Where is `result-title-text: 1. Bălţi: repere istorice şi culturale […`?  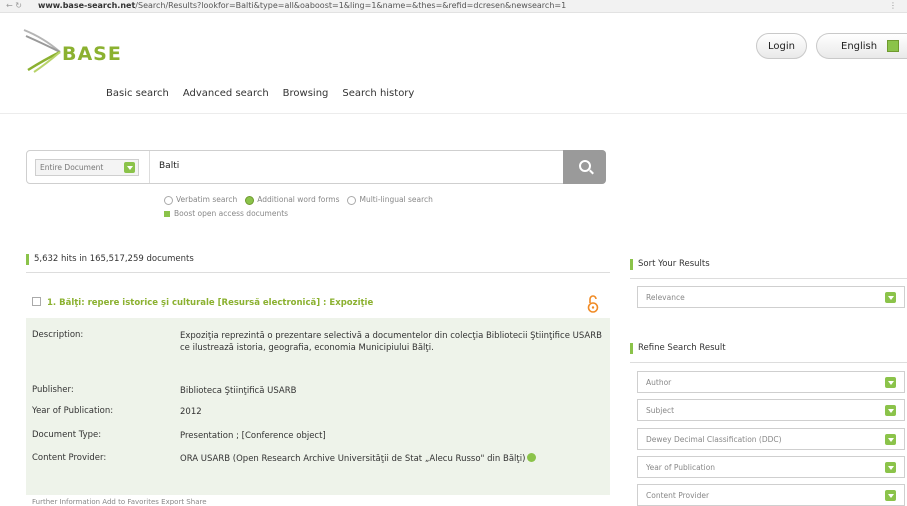 result-title-text: 1. Bălţi: repere istorice şi culturale [… is located at coordinates (210, 303).